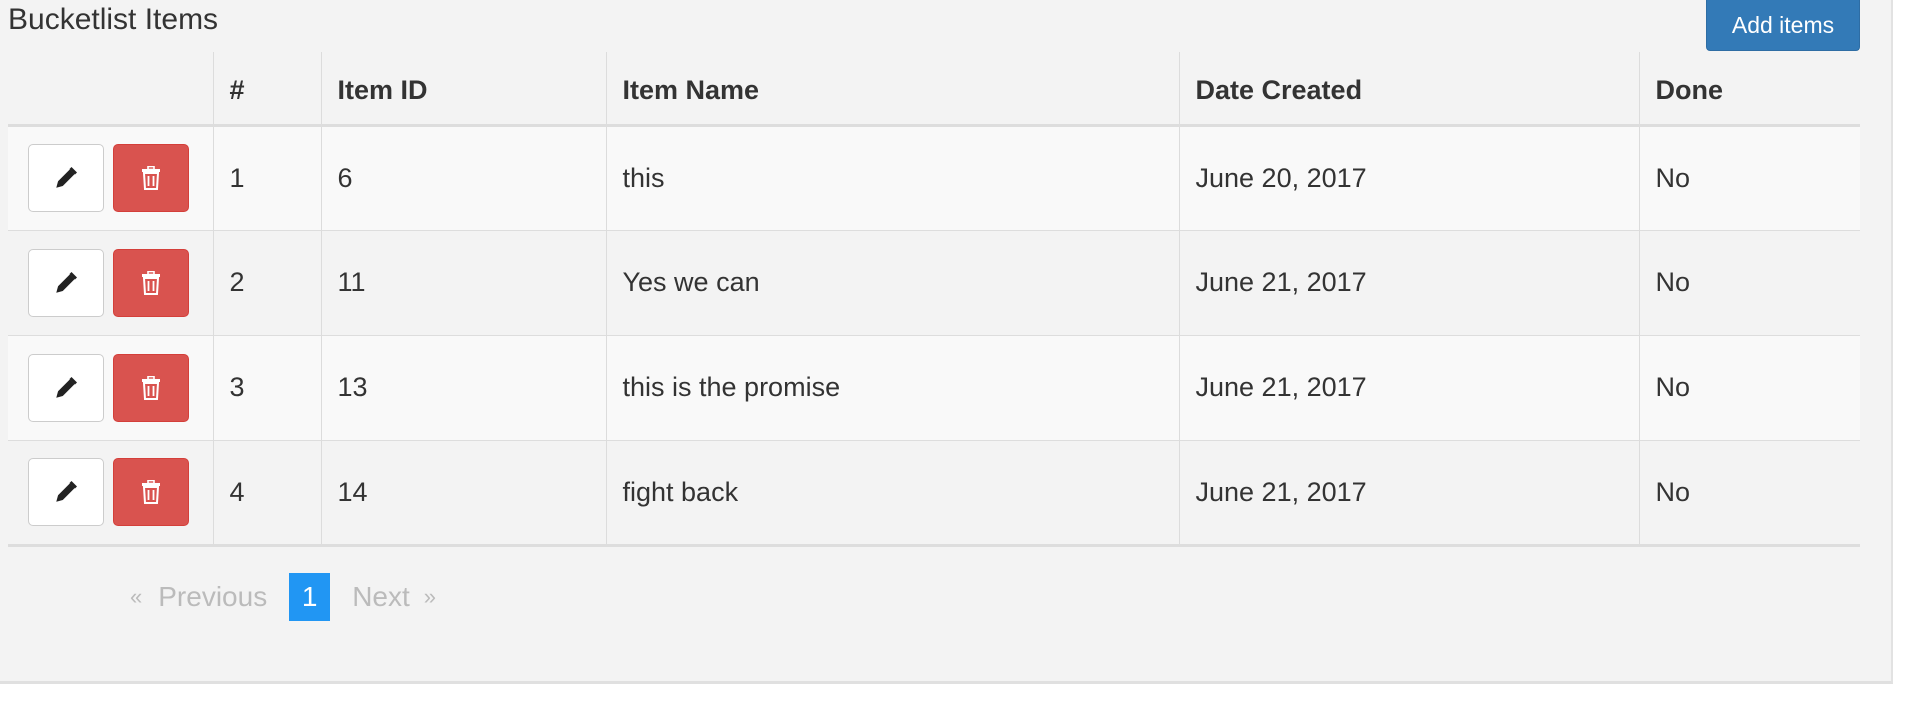  What do you see at coordinates (113, 19) in the screenshot?
I see `panel-title: Bucketlist Items` at bounding box center [113, 19].